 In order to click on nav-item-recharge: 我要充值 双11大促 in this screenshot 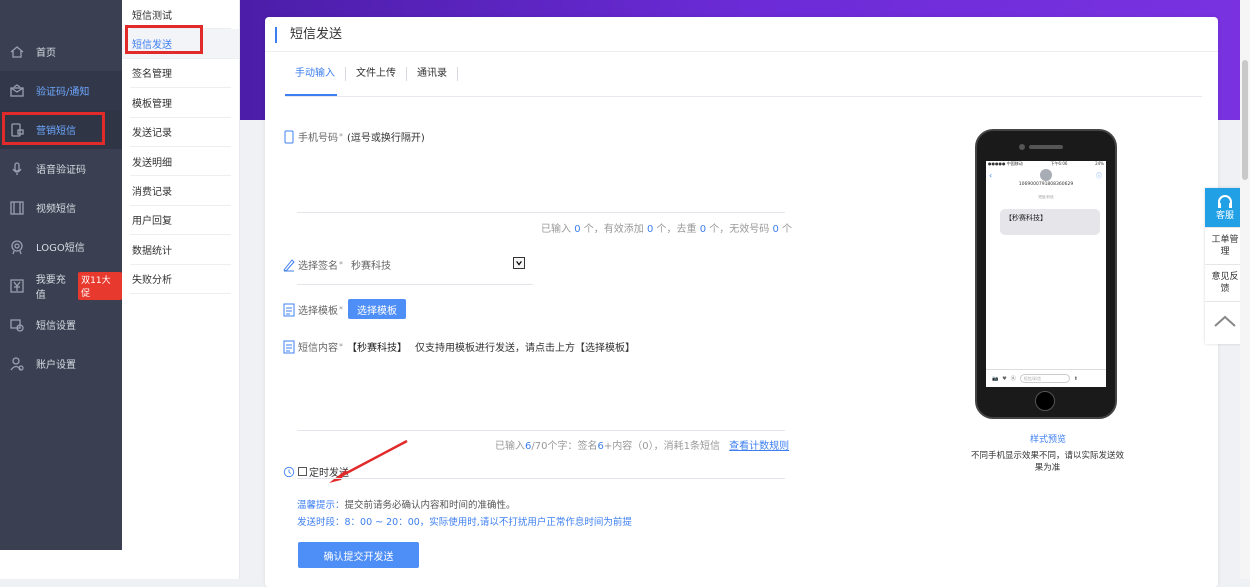, I will do `click(61, 285)`.